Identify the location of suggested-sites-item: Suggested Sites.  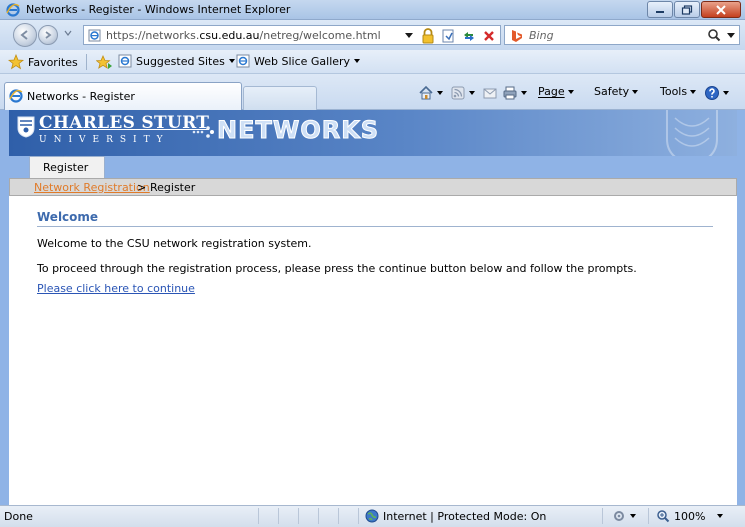
(176, 61).